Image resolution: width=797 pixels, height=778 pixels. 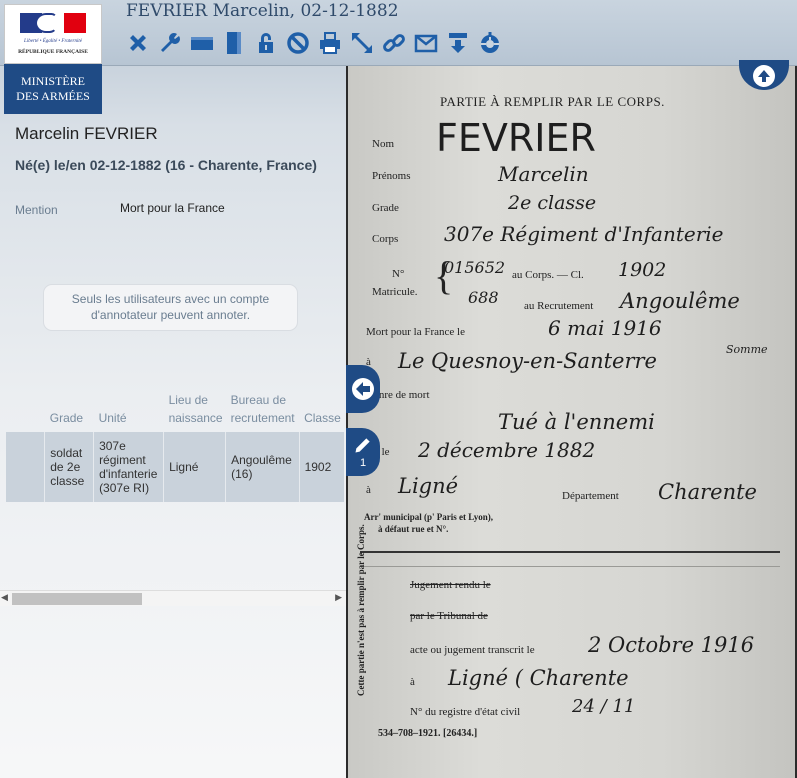 What do you see at coordinates (69, 410) in the screenshot?
I see `column-header-grade: Grade` at bounding box center [69, 410].